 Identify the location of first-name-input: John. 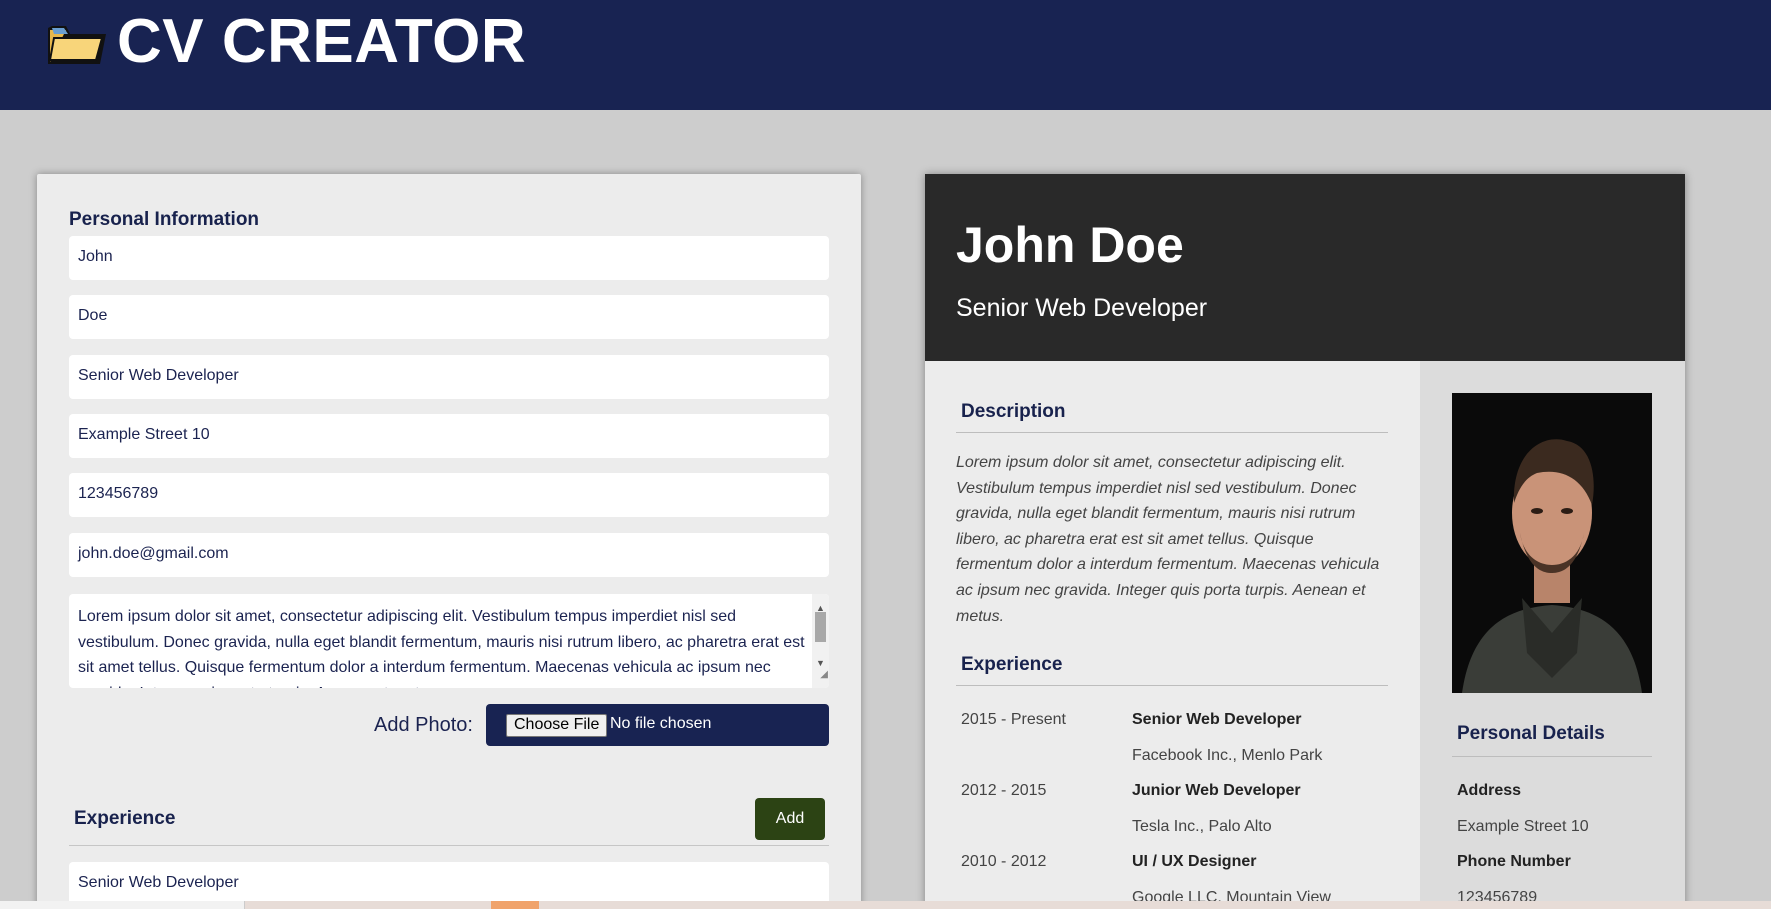
(449, 258).